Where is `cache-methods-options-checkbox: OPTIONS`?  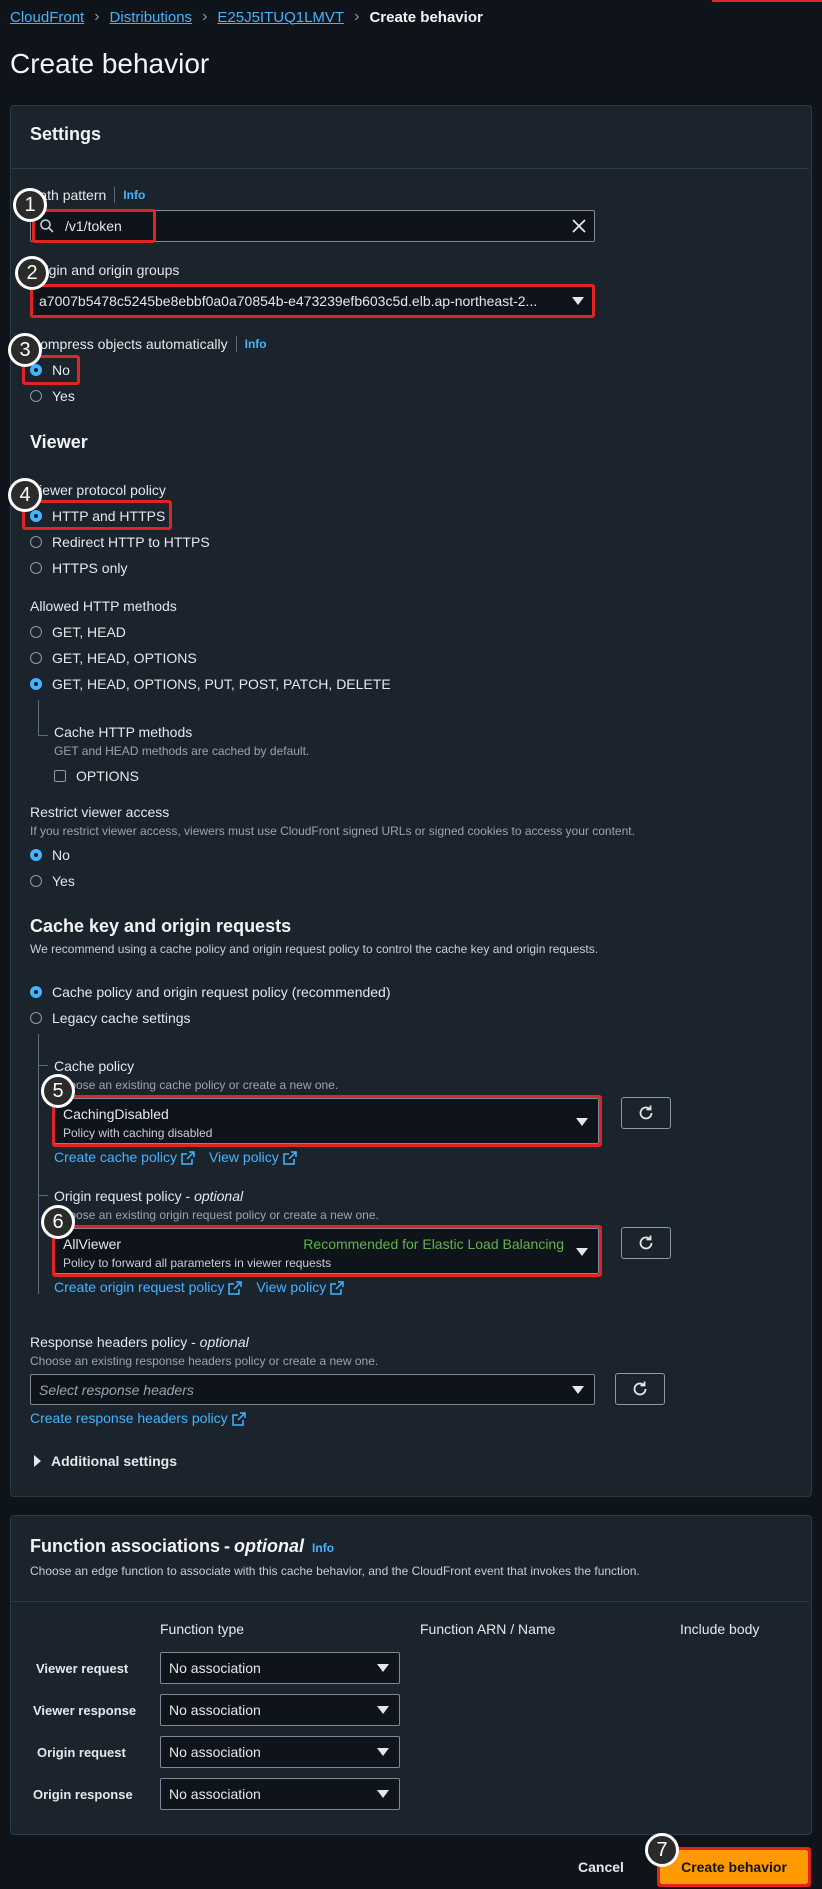
cache-methods-options-checkbox: OPTIONS is located at coordinates (96, 776).